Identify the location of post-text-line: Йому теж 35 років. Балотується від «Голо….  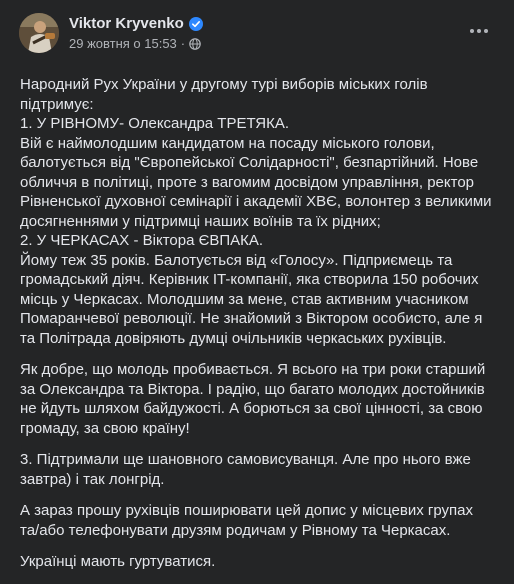
(236, 260).